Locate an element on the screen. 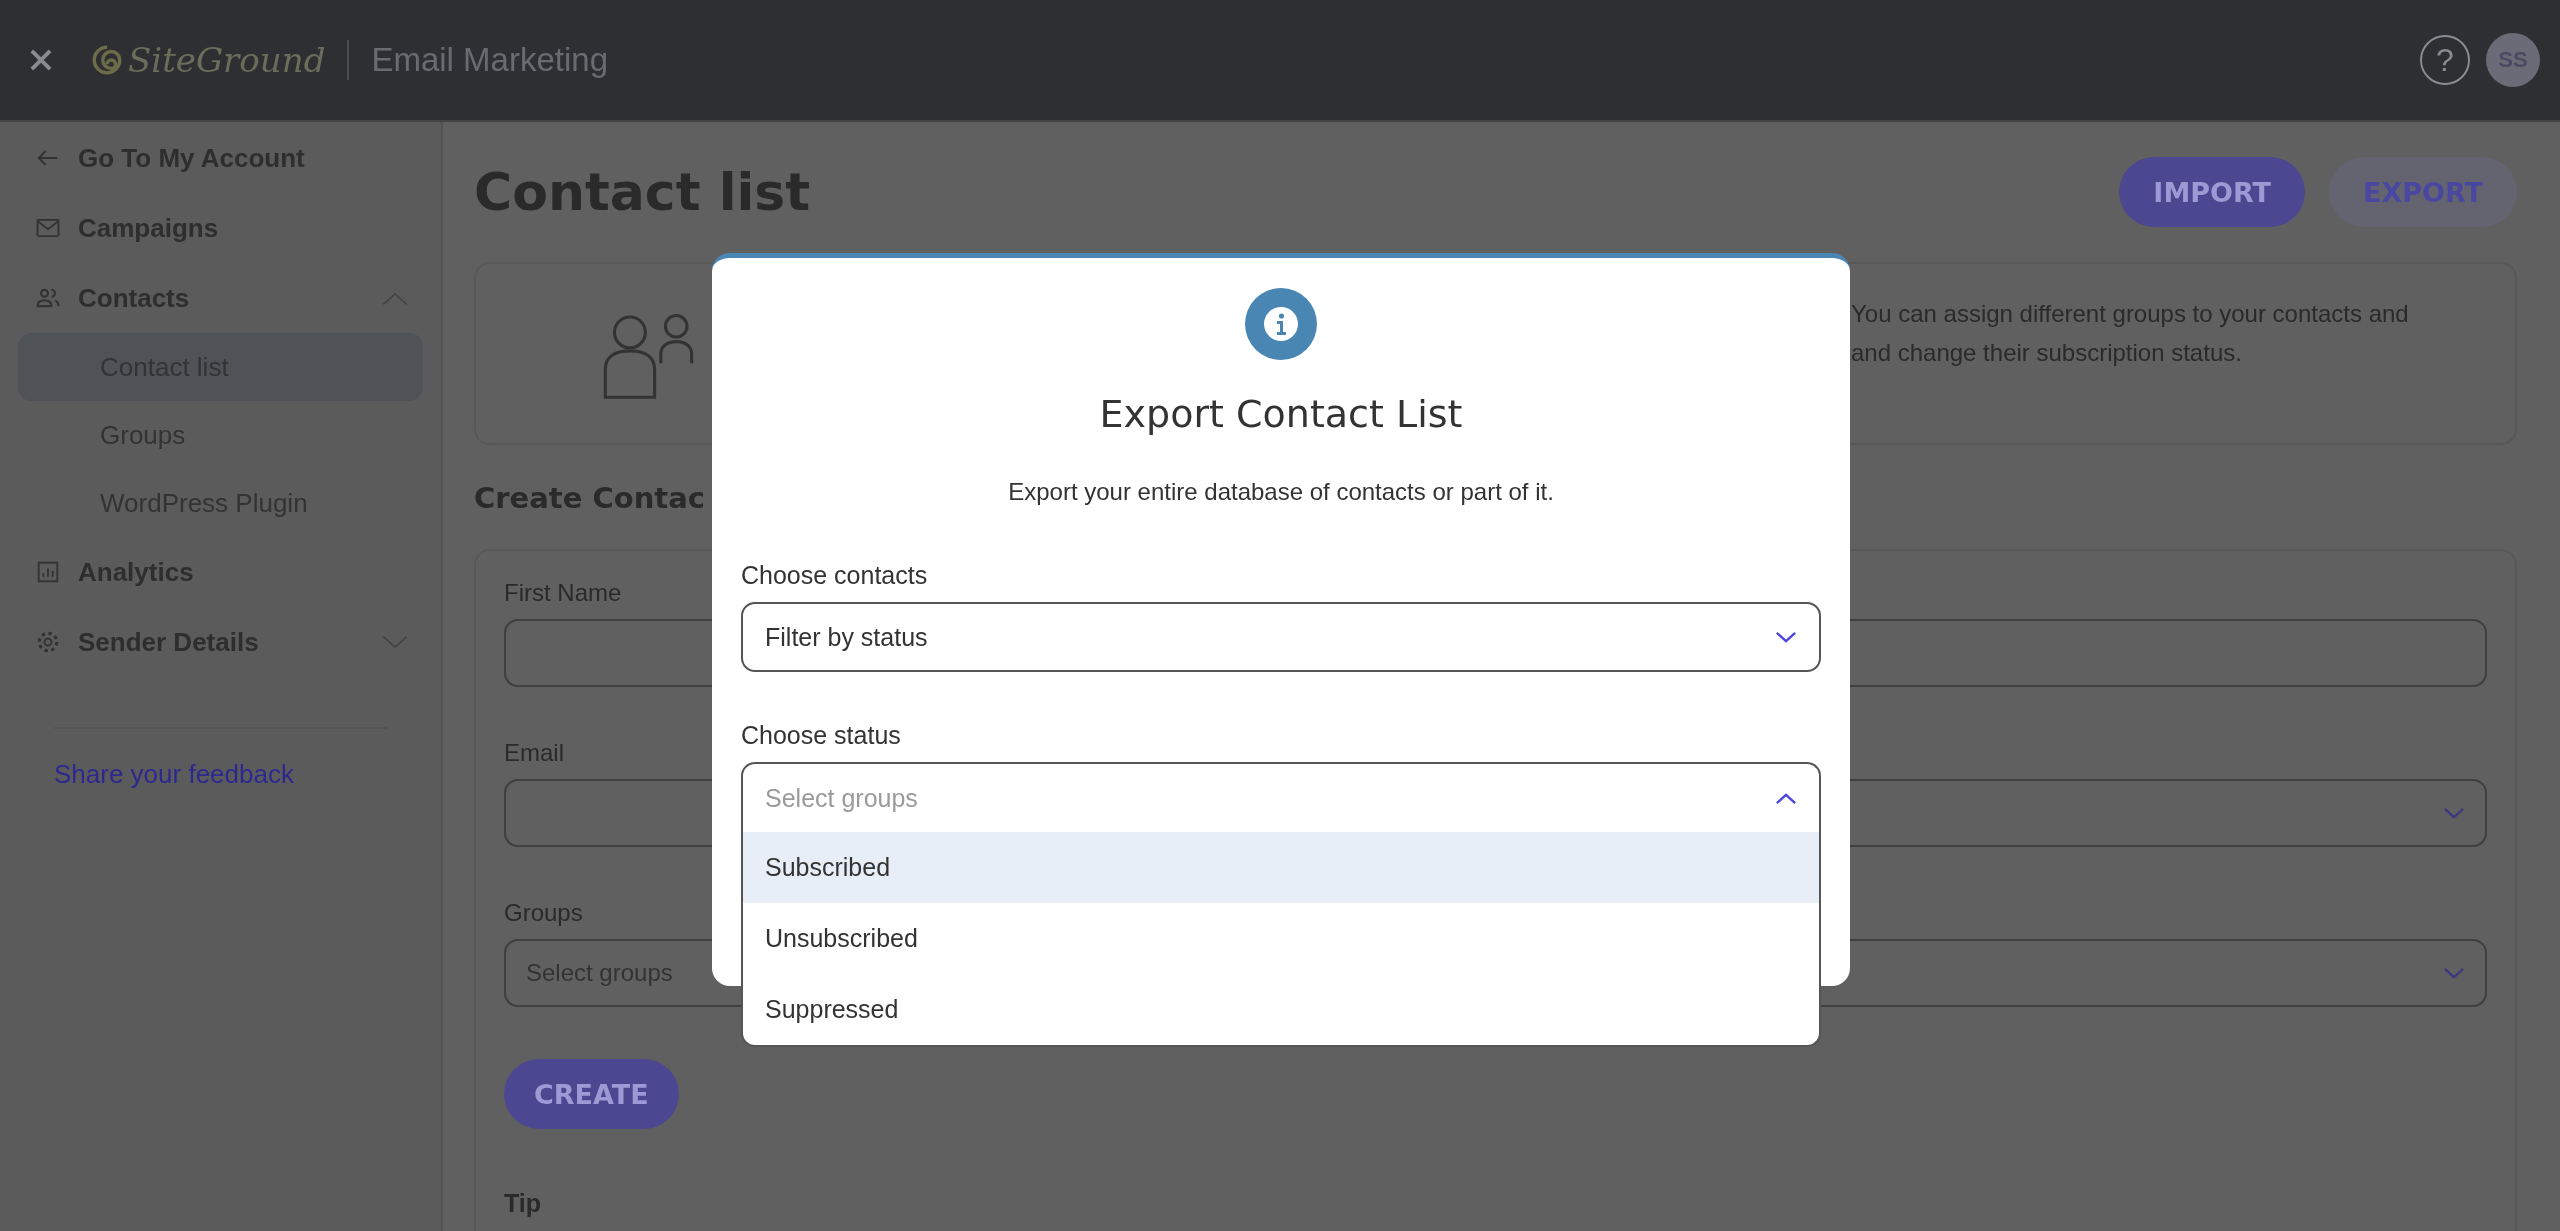  dialog-title: Export Contact List is located at coordinates (1281, 414).